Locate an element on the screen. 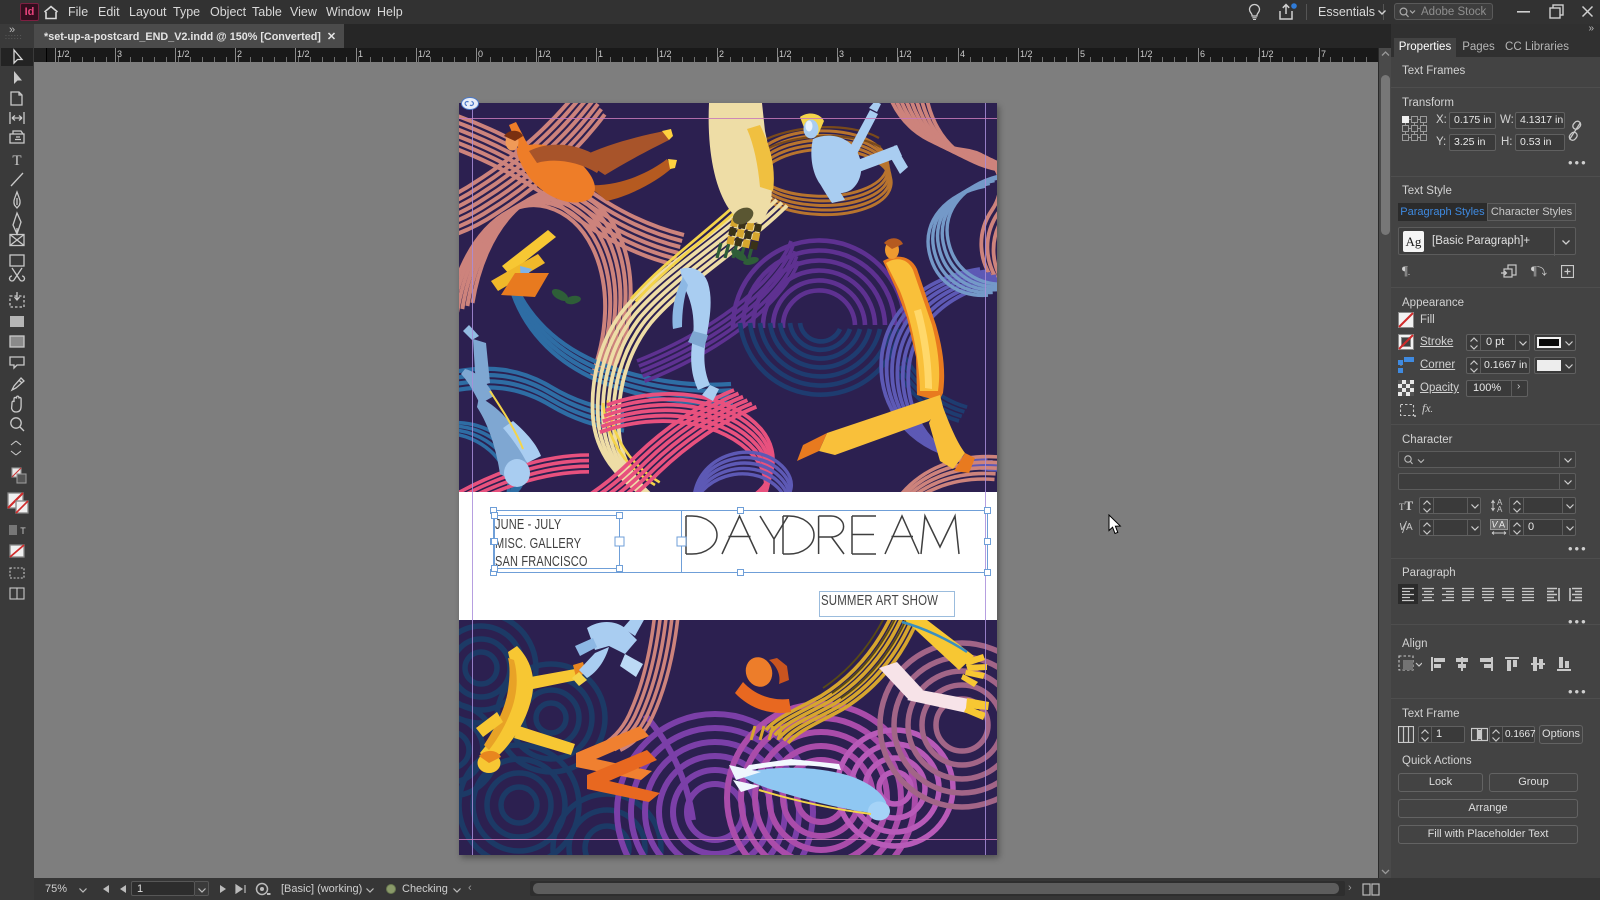 The image size is (1600, 900). svg-text: V is located at coordinates (1495, 525).